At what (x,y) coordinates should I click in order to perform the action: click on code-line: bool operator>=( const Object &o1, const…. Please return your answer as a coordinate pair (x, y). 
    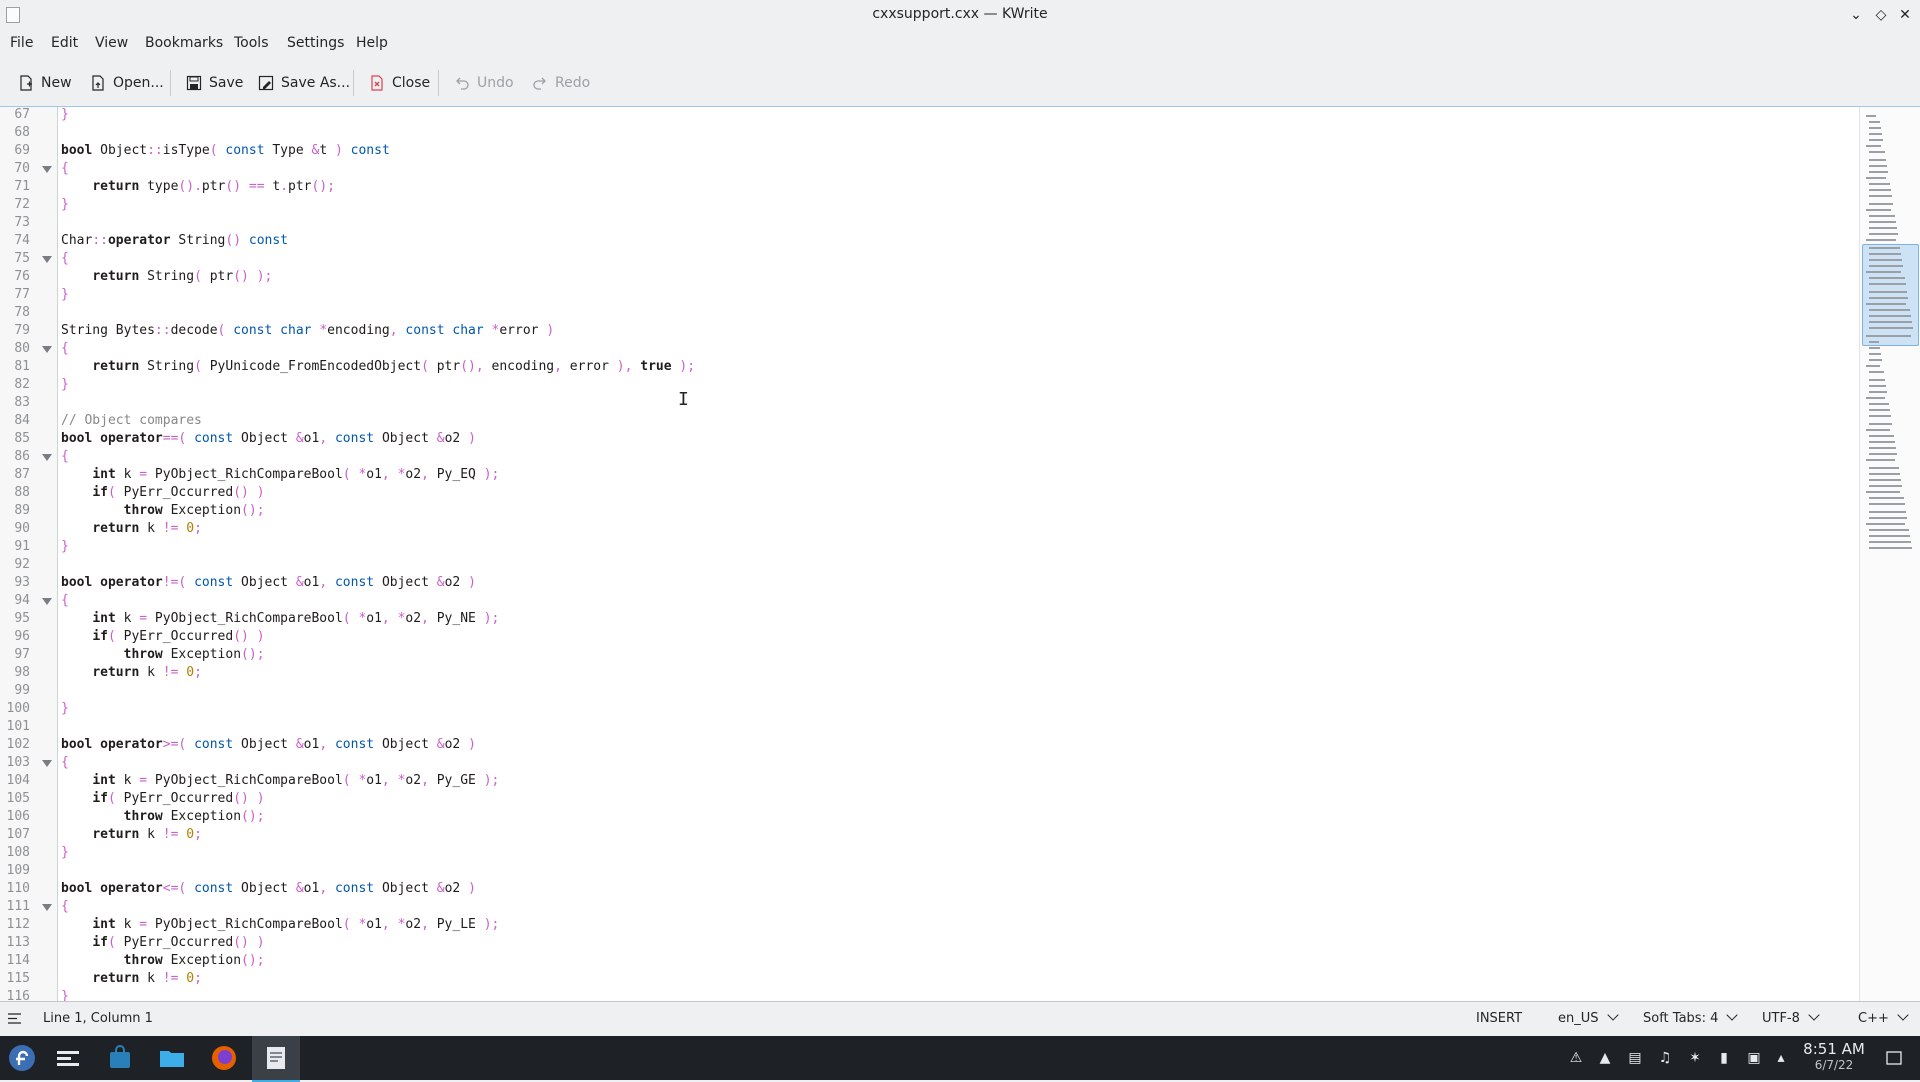
    Looking at the image, I should click on (268, 746).